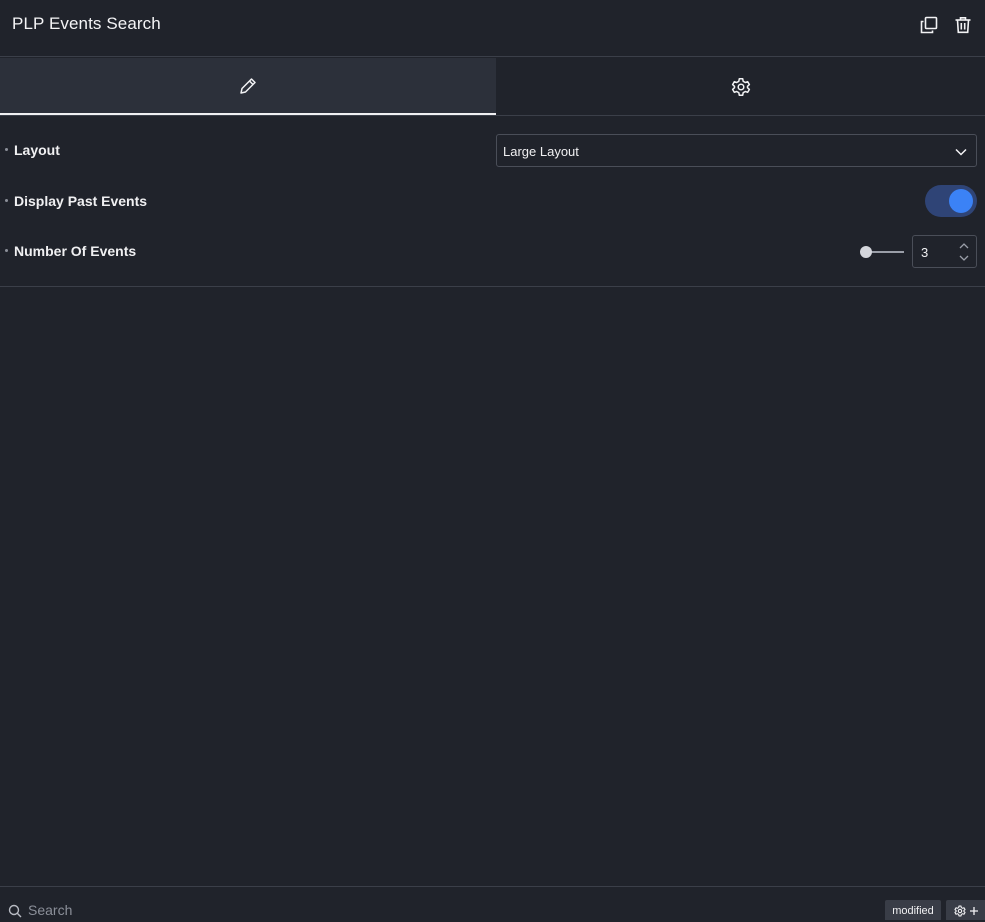 The width and height of the screenshot is (985, 922). I want to click on number-of-events-slider, so click(882, 252).